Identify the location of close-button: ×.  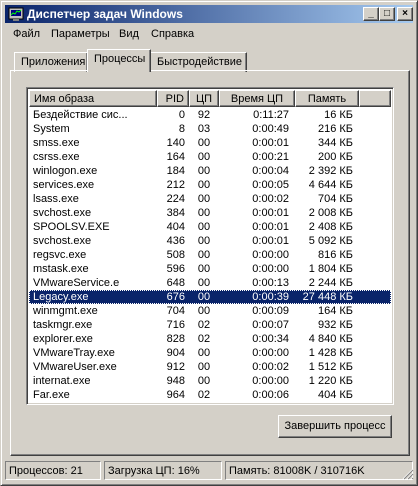
(405, 14).